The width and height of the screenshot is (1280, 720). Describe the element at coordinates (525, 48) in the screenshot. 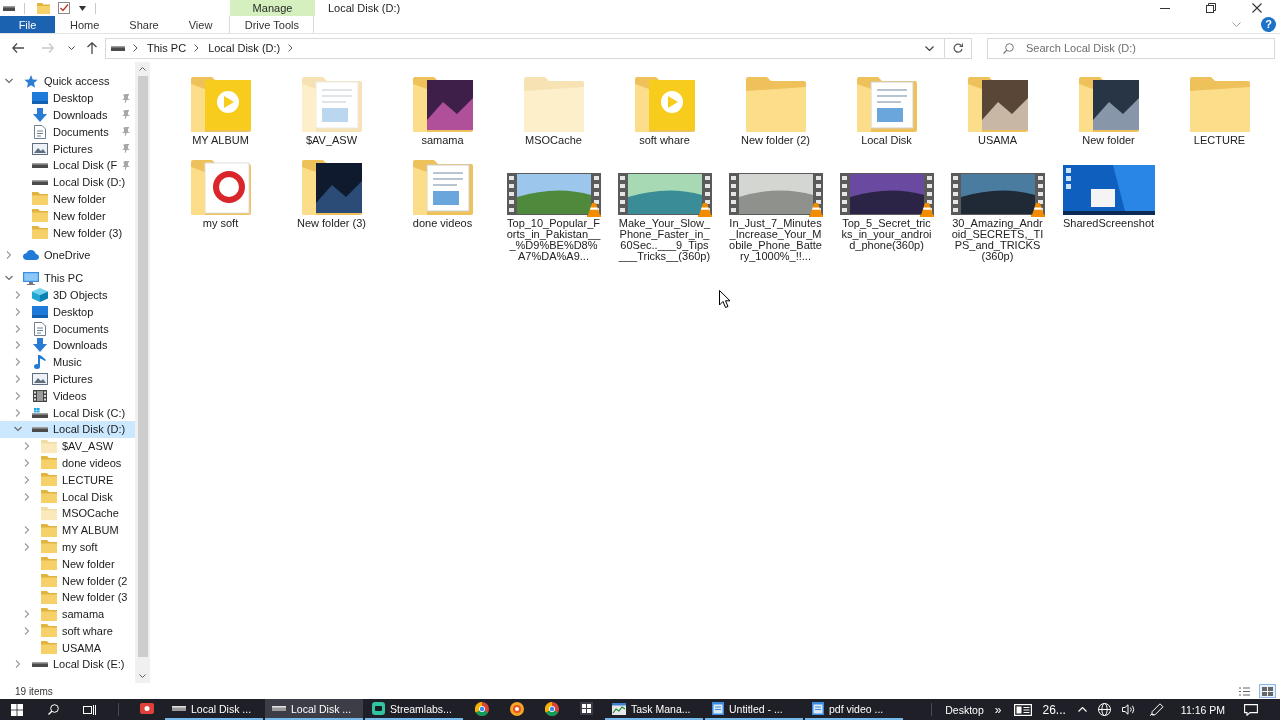

I see `address-bar: This PC Local Disk (D:)` at that location.